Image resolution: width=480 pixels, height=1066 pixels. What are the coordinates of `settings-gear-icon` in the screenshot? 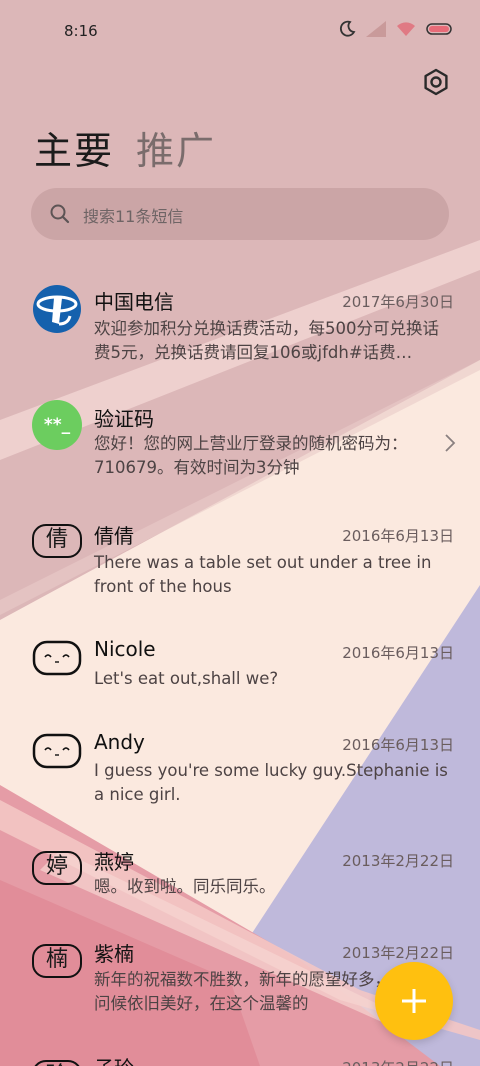 It's located at (436, 82).